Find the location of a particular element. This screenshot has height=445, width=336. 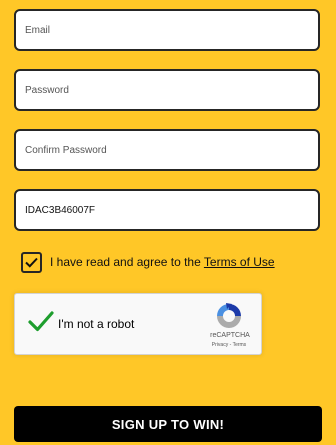

recaptcha-label: I'm not a robot is located at coordinates (96, 324).